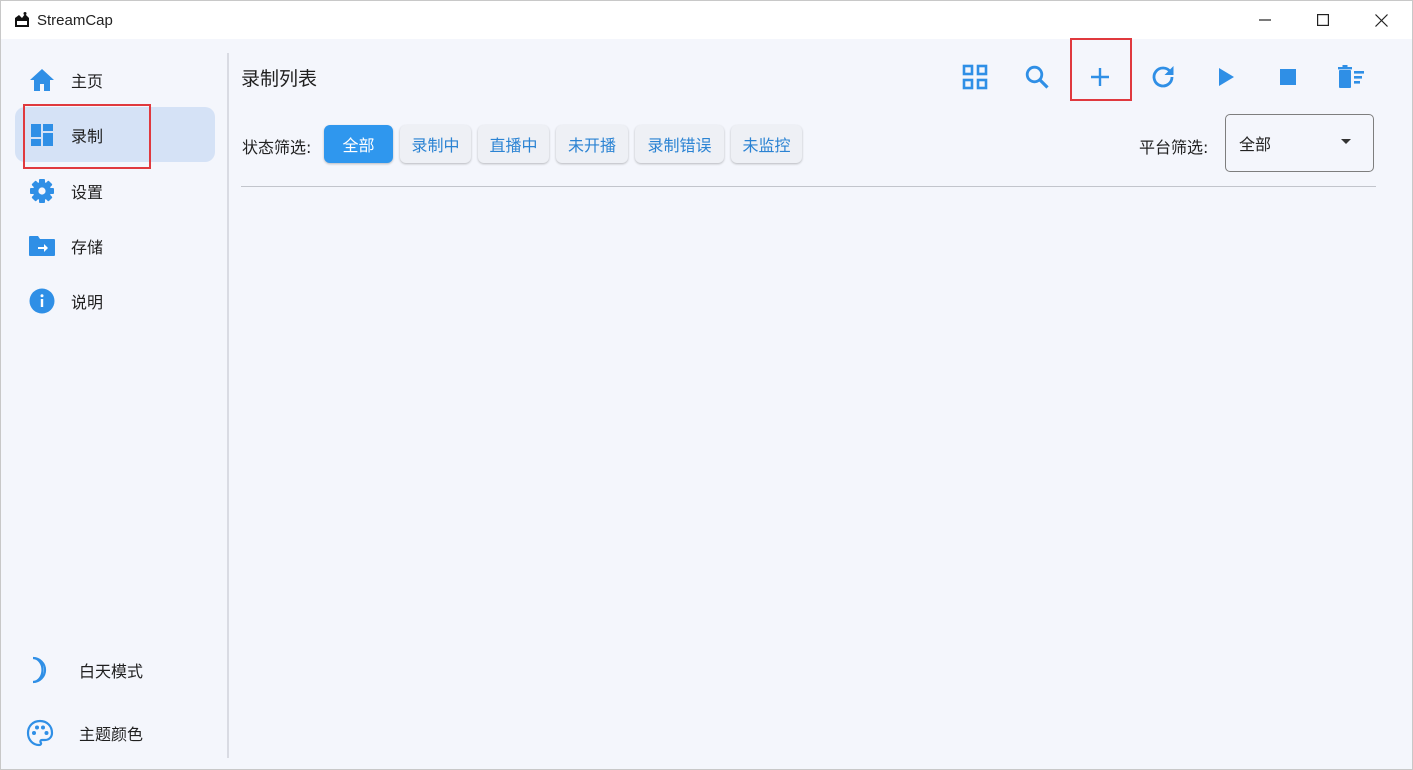 The image size is (1413, 770). What do you see at coordinates (87, 302) in the screenshot?
I see `sidebar-item-label: 说明` at bounding box center [87, 302].